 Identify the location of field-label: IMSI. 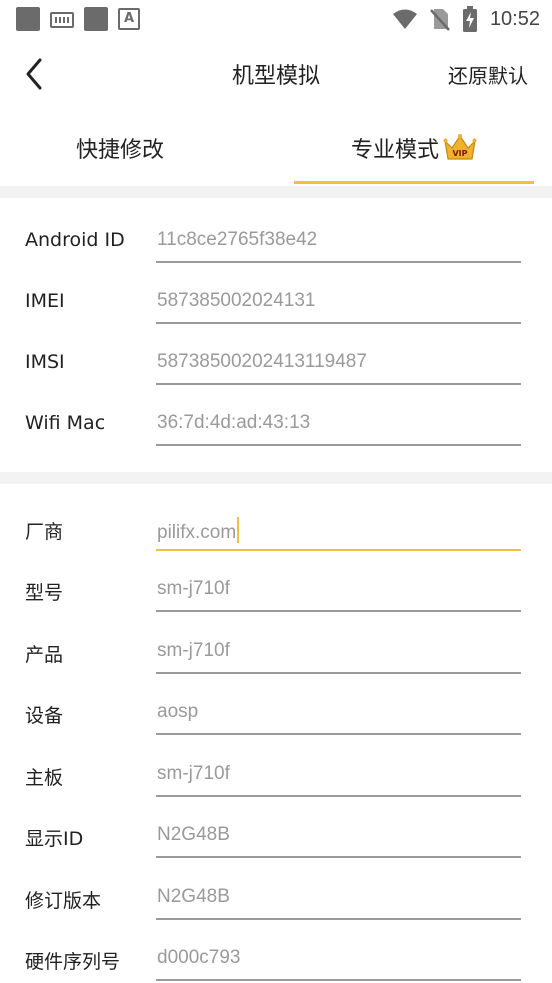
(45, 362).